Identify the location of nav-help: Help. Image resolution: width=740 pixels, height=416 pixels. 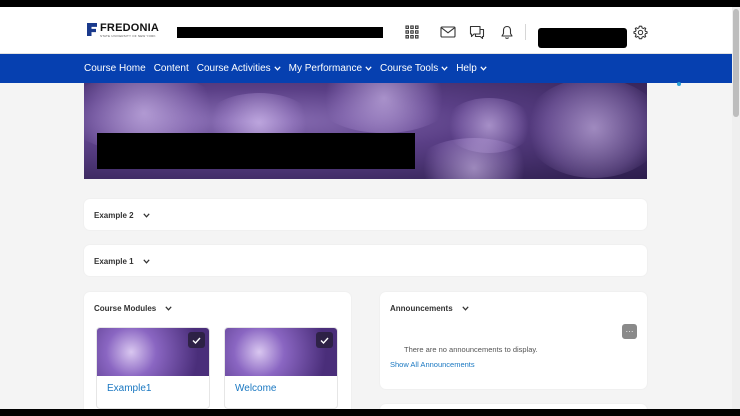
(471, 68).